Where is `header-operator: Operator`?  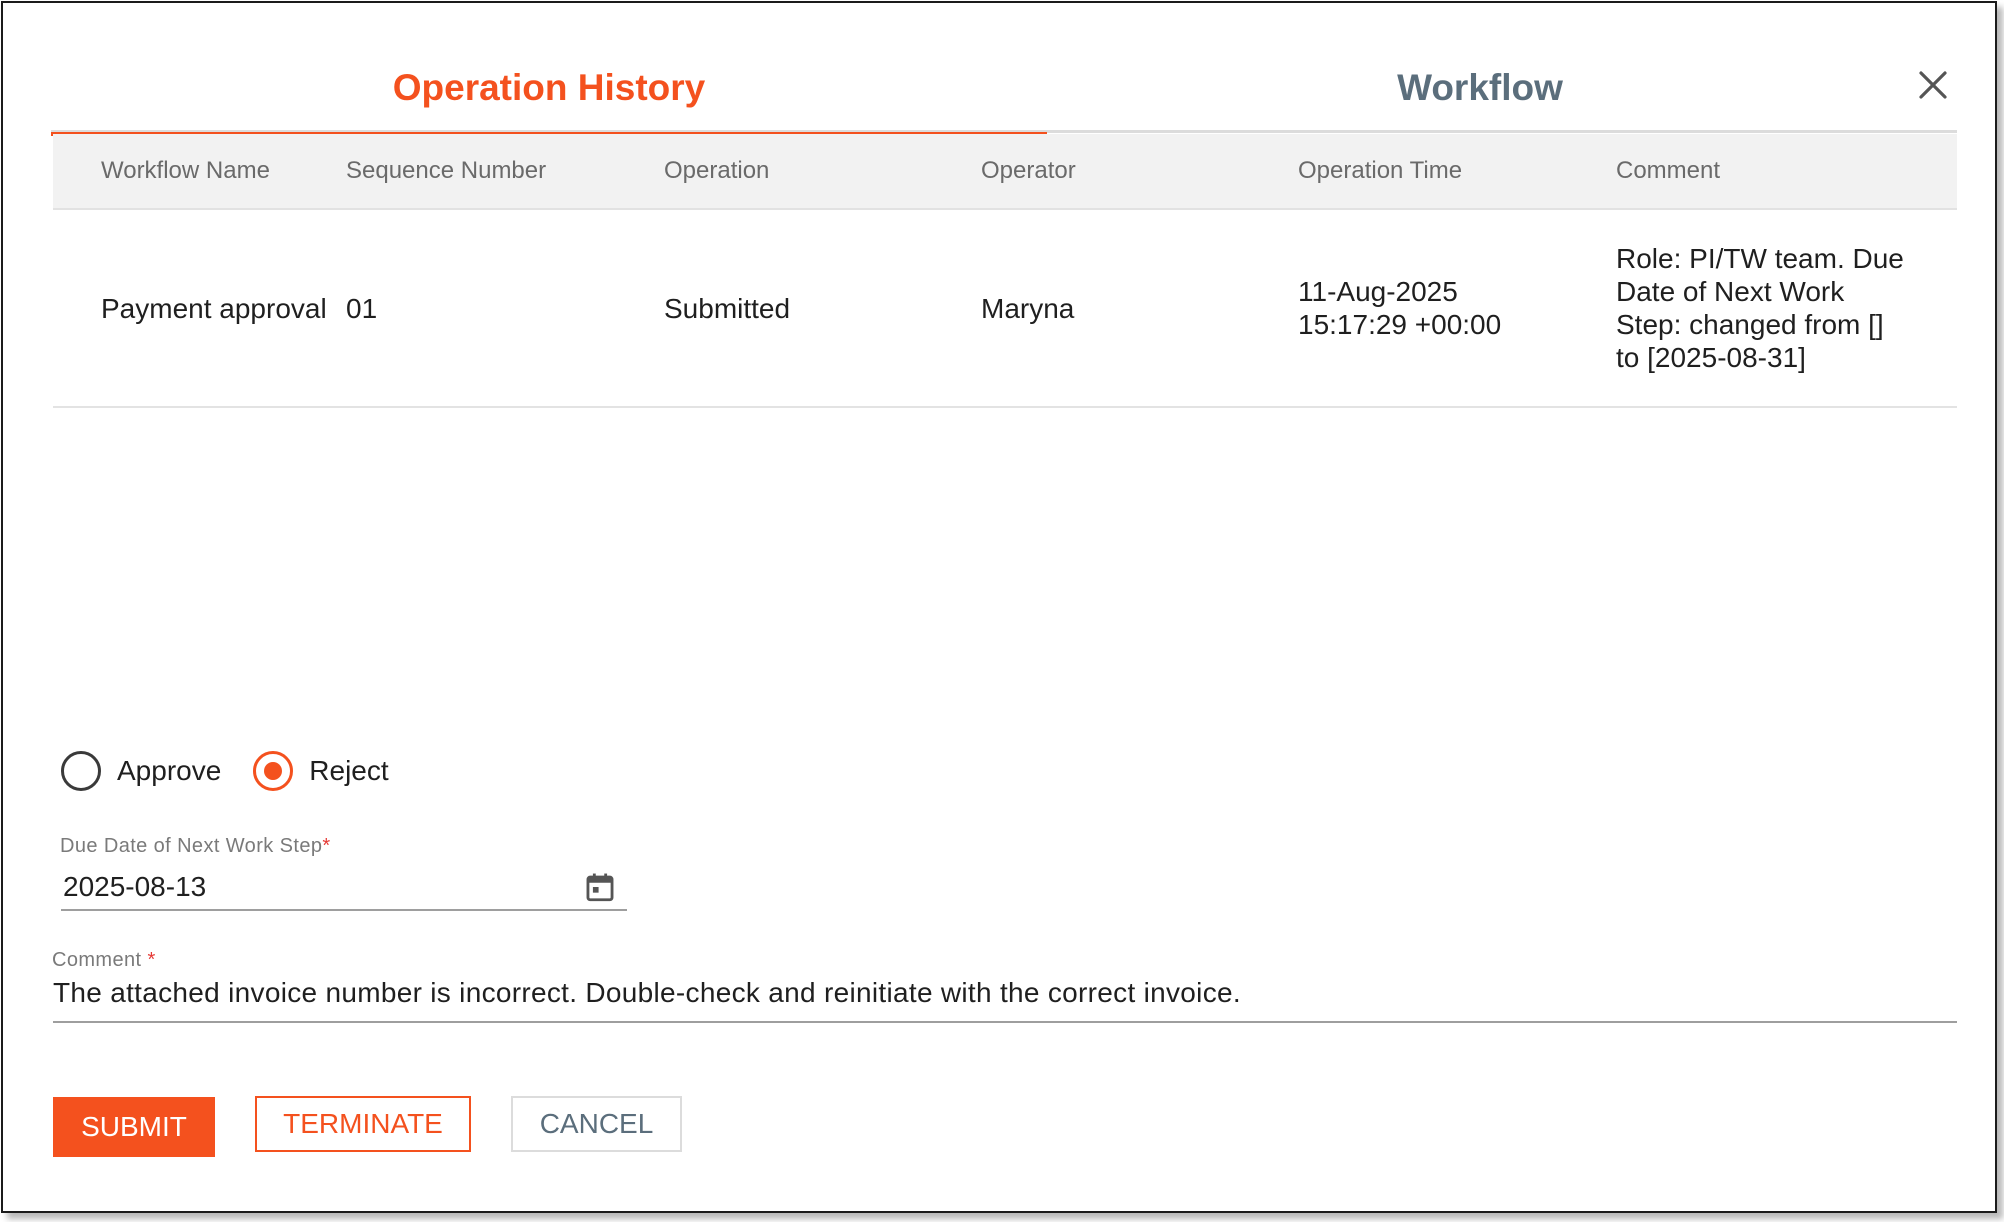 header-operator: Operator is located at coordinates (1028, 170).